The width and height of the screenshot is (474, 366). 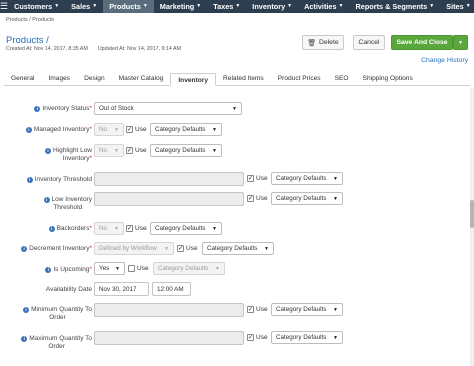 I want to click on low-inventory-threshold-input, so click(x=169, y=199).